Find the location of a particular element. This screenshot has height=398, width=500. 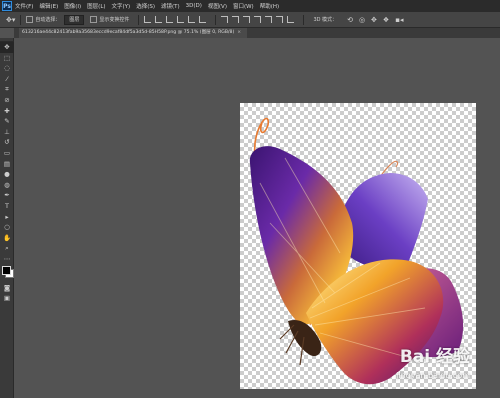

eyedropper-icon: ⊘ is located at coordinates (7, 100).